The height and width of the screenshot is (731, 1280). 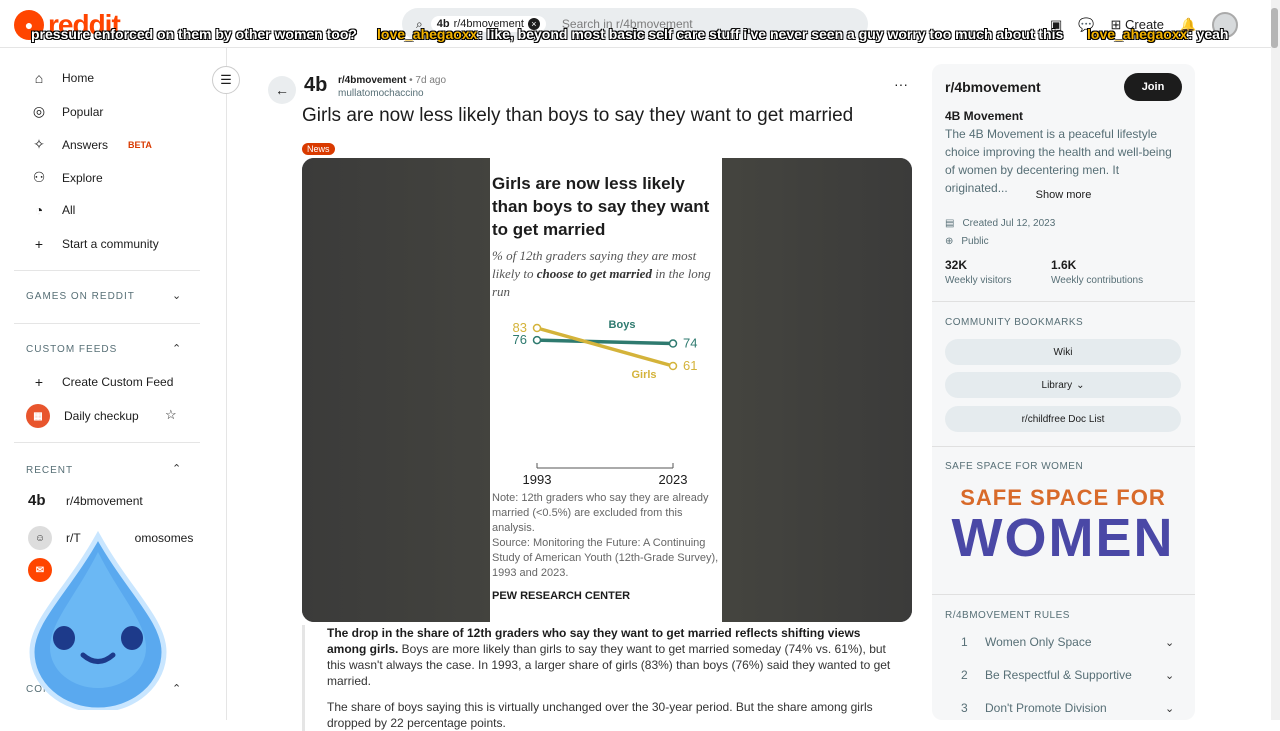 I want to click on sidebar-item-start-community: + Start a community, so click(x=94, y=244).